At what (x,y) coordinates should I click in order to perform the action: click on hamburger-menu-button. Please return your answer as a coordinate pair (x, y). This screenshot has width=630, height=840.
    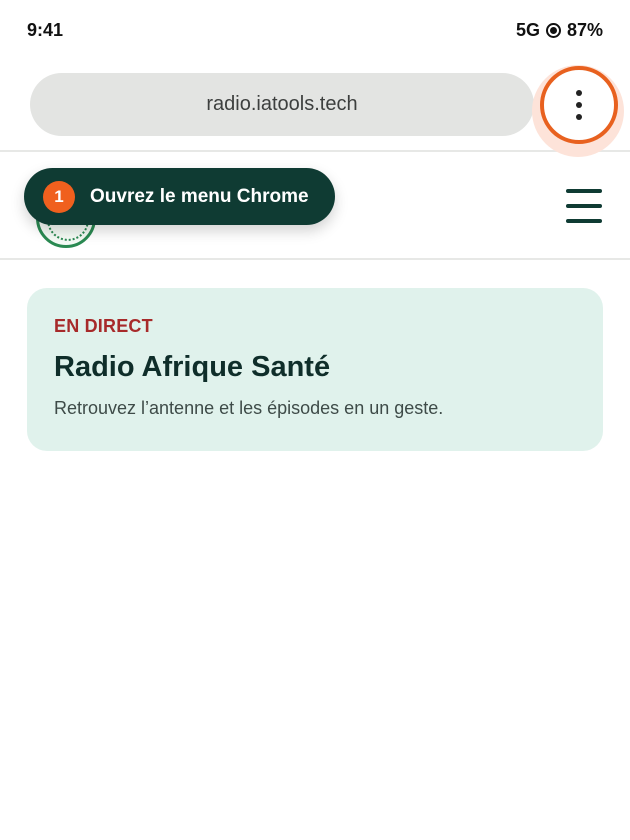
    Looking at the image, I should click on (584, 206).